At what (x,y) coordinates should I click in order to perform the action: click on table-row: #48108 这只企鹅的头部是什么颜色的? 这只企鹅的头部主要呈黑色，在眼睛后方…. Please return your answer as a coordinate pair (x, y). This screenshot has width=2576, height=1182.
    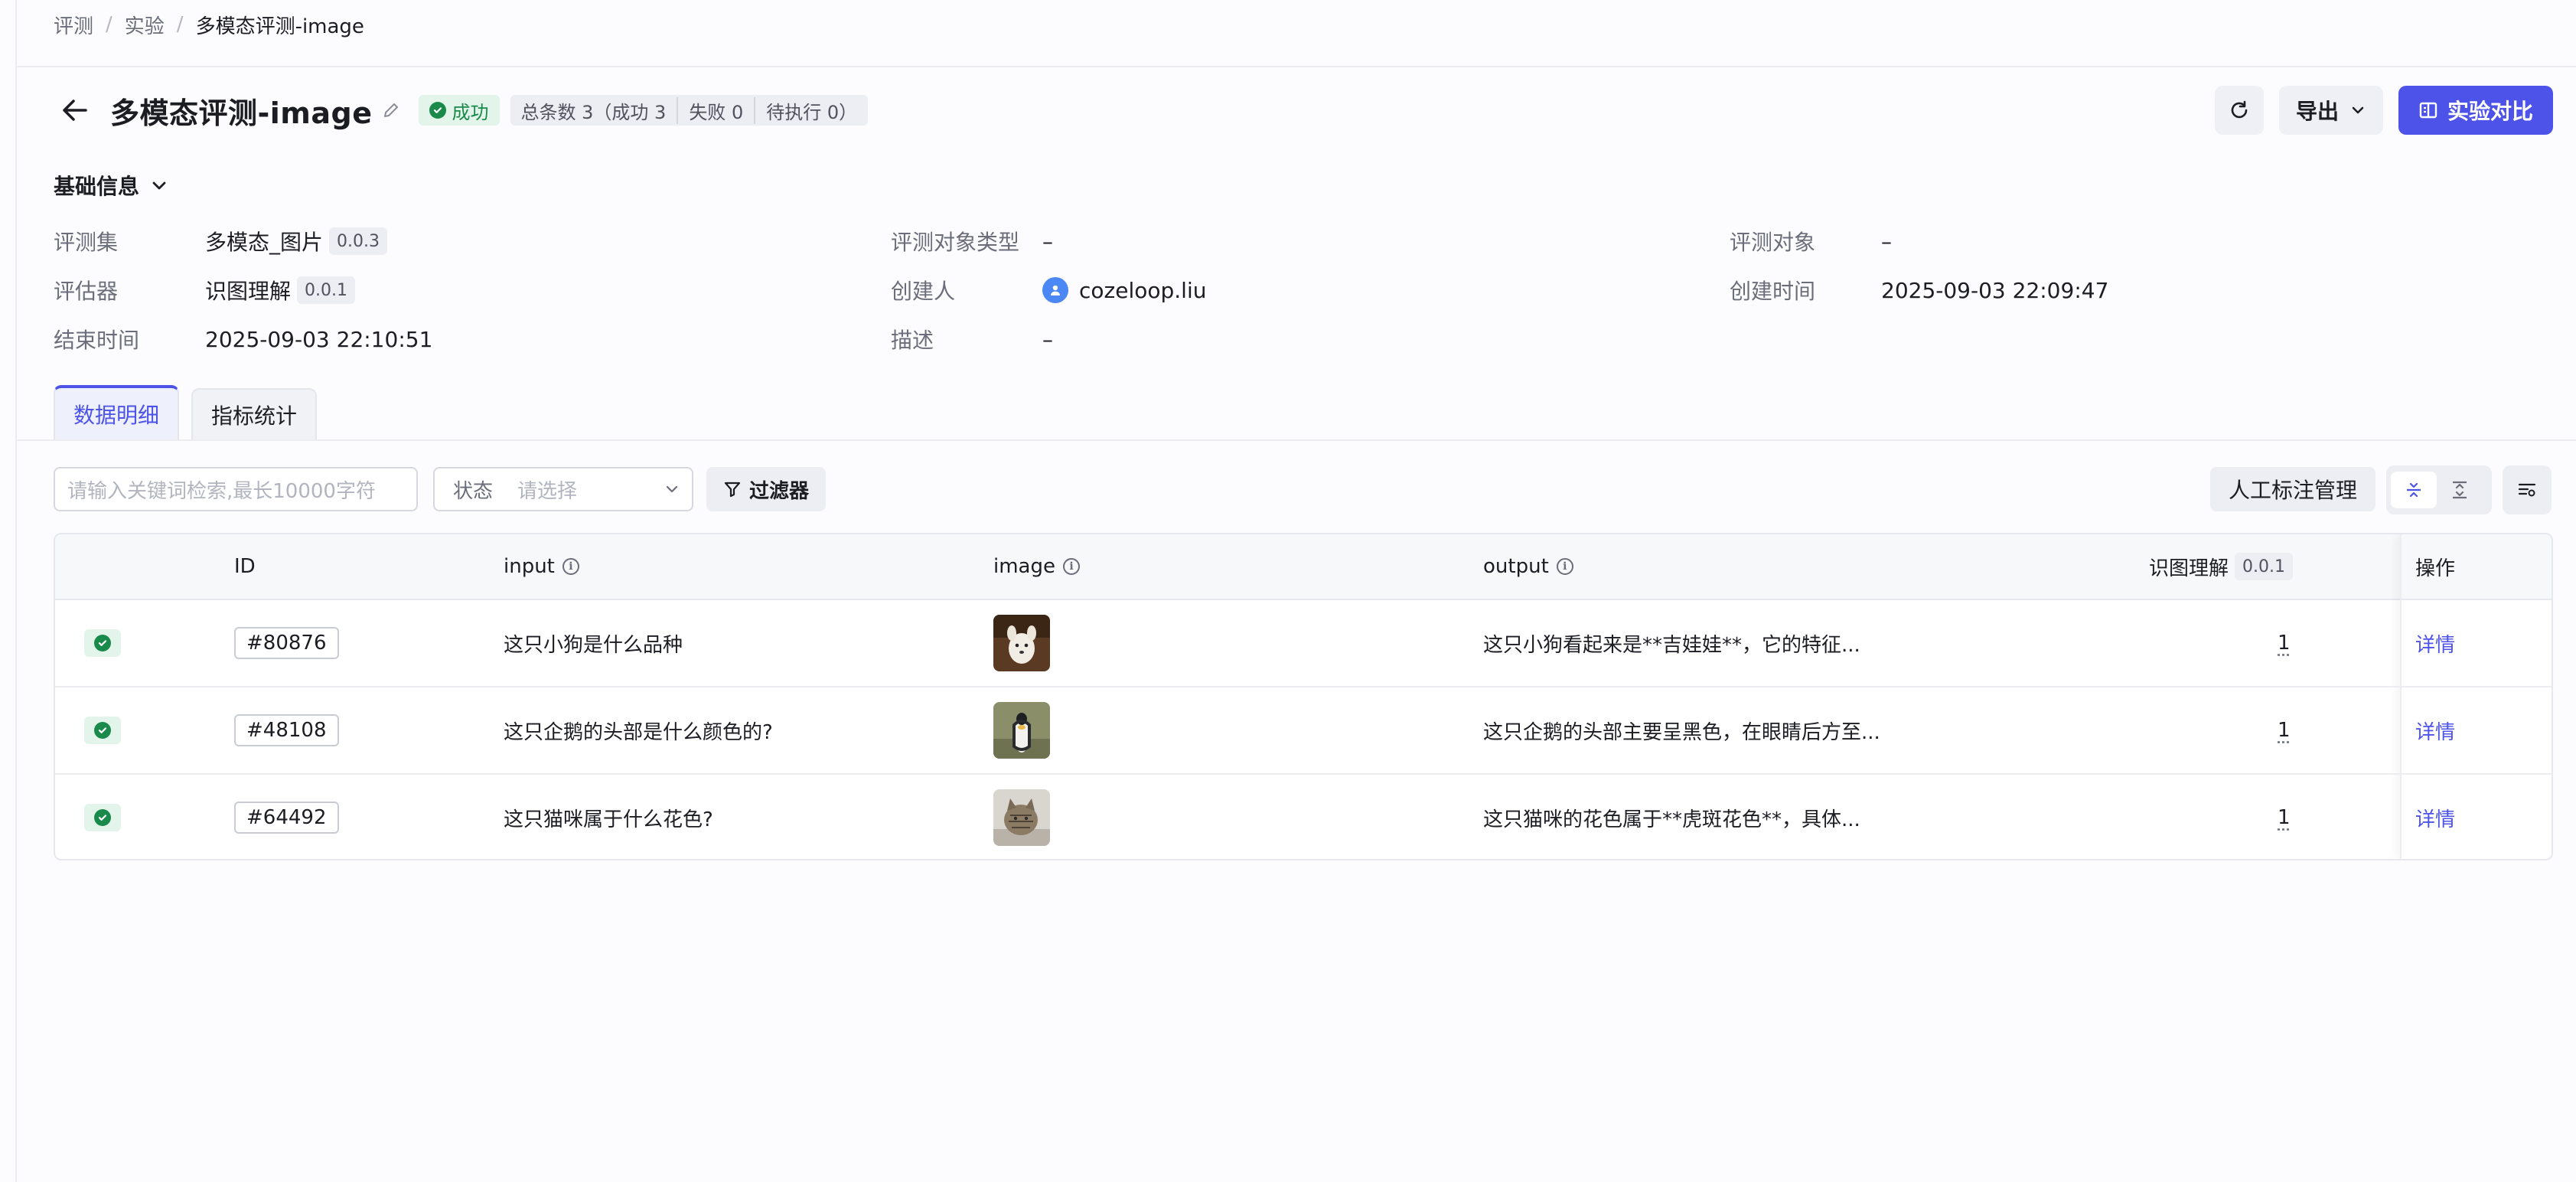
    Looking at the image, I should click on (1303, 731).